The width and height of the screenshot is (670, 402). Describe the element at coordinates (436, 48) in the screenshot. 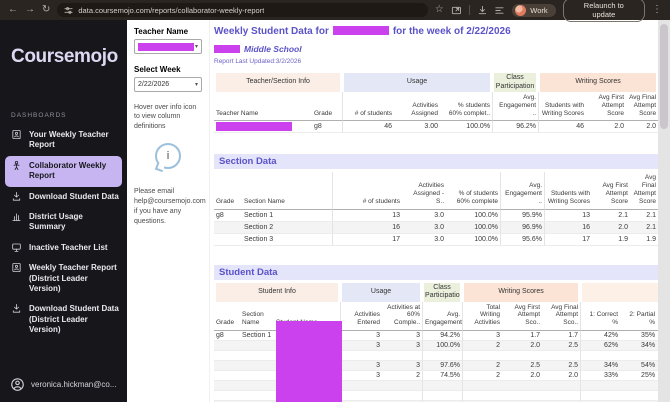

I see `school-line: Middle School` at that location.